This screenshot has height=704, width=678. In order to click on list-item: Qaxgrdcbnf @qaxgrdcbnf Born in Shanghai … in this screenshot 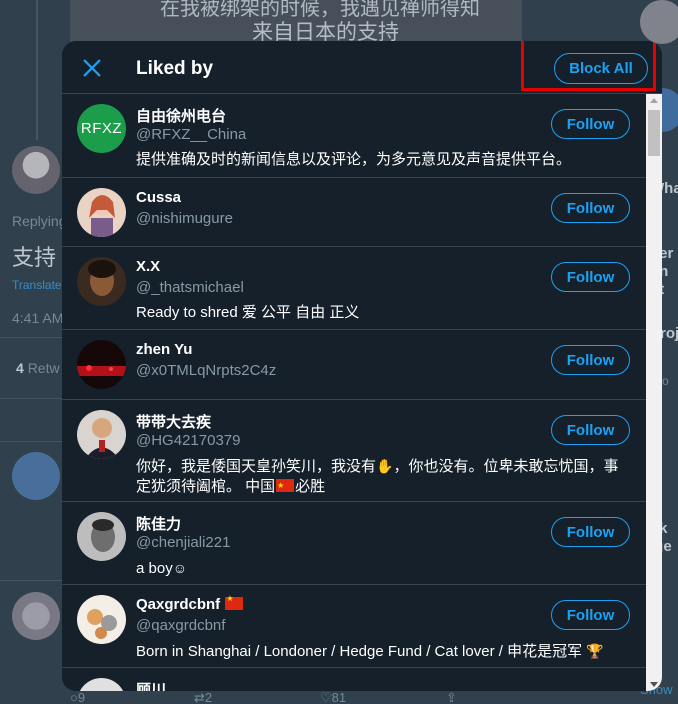, I will do `click(354, 626)`.